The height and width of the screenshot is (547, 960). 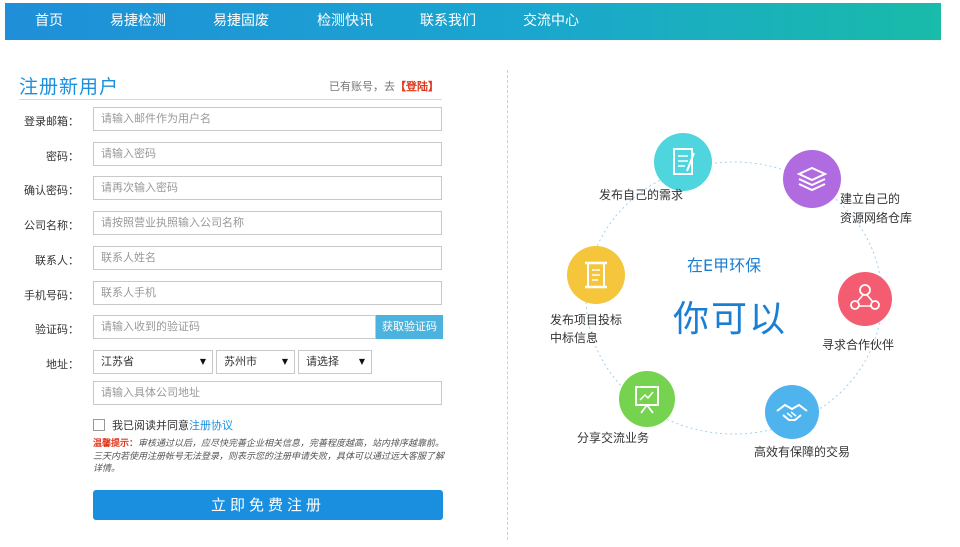 What do you see at coordinates (683, 162) in the screenshot?
I see `document-icon` at bounding box center [683, 162].